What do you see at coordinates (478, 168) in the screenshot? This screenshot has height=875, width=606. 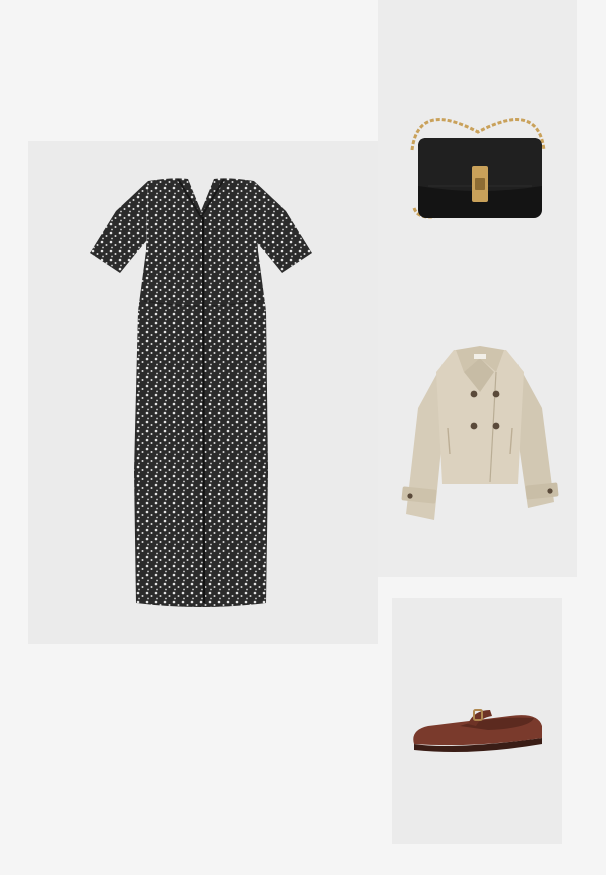 I see `shoulder-bag-image` at bounding box center [478, 168].